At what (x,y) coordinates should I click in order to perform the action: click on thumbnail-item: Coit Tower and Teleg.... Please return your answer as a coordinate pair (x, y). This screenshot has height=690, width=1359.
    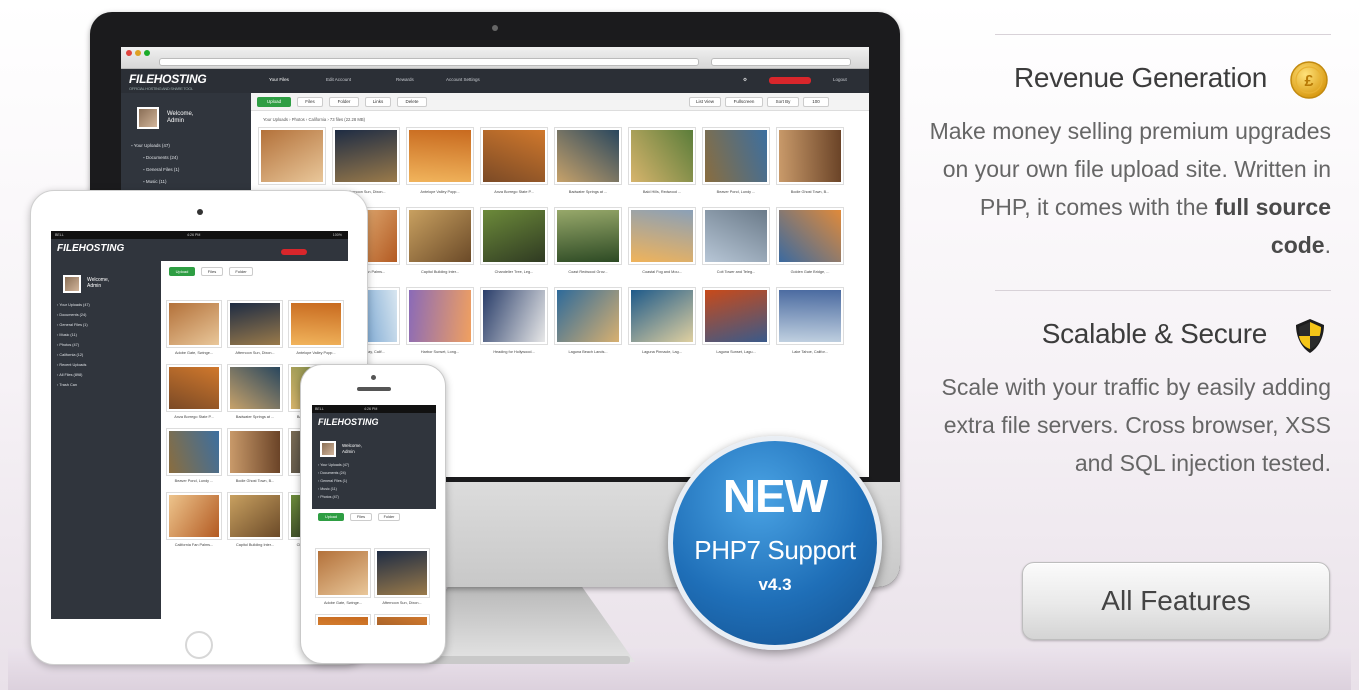
    Looking at the image, I should click on (740, 248).